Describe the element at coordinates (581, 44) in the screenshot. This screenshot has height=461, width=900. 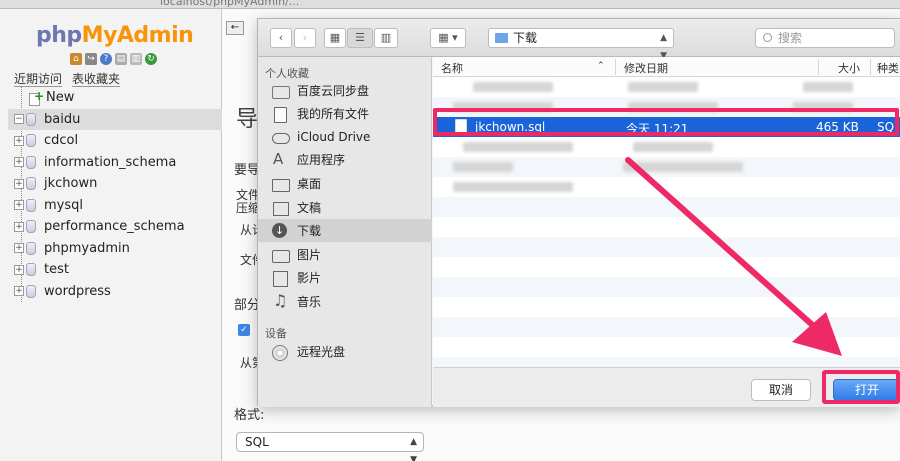
I see `path-popup: 下载 ▲ ▼` at that location.